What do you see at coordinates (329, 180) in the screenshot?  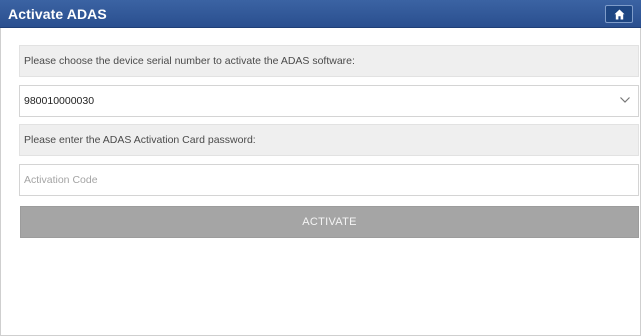 I see `activation-code-input: Activation Code` at bounding box center [329, 180].